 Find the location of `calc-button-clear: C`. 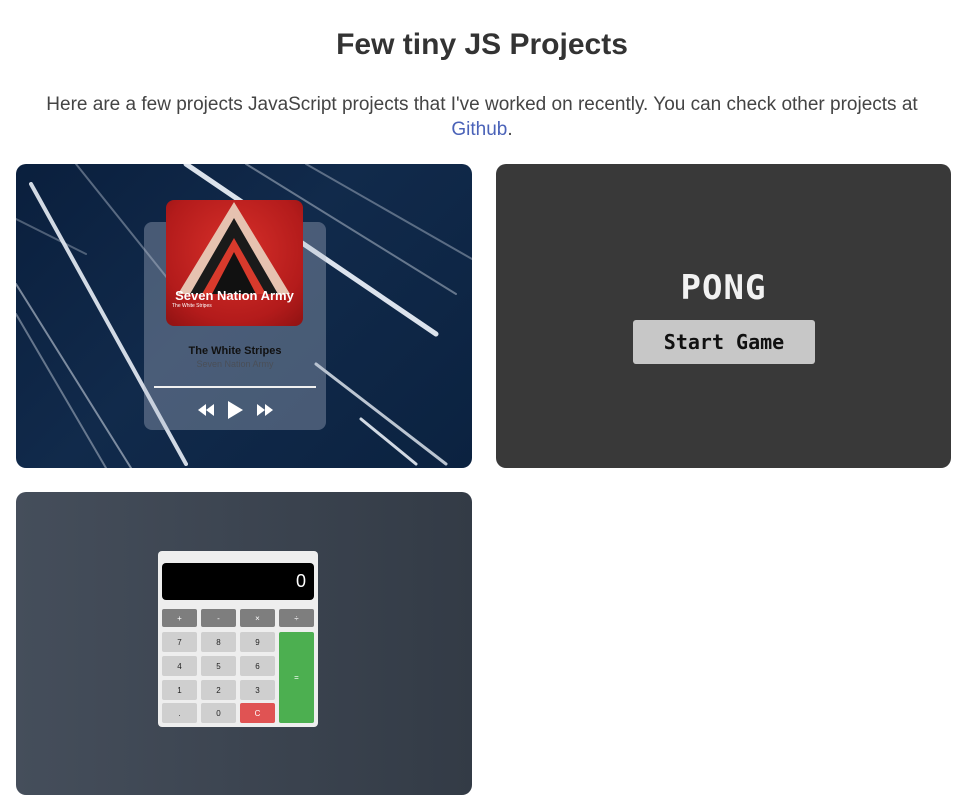

calc-button-clear: C is located at coordinates (257, 713).